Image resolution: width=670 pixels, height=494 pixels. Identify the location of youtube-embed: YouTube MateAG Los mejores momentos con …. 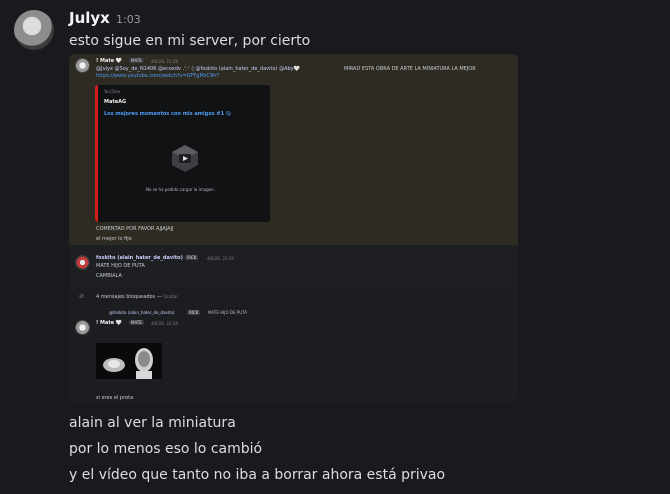
(182, 153).